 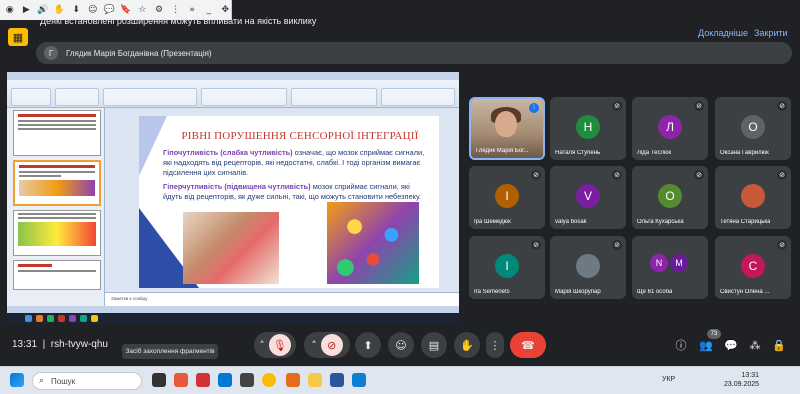 I want to click on mic-control-group: ˄ 🎙, so click(x=275, y=345).